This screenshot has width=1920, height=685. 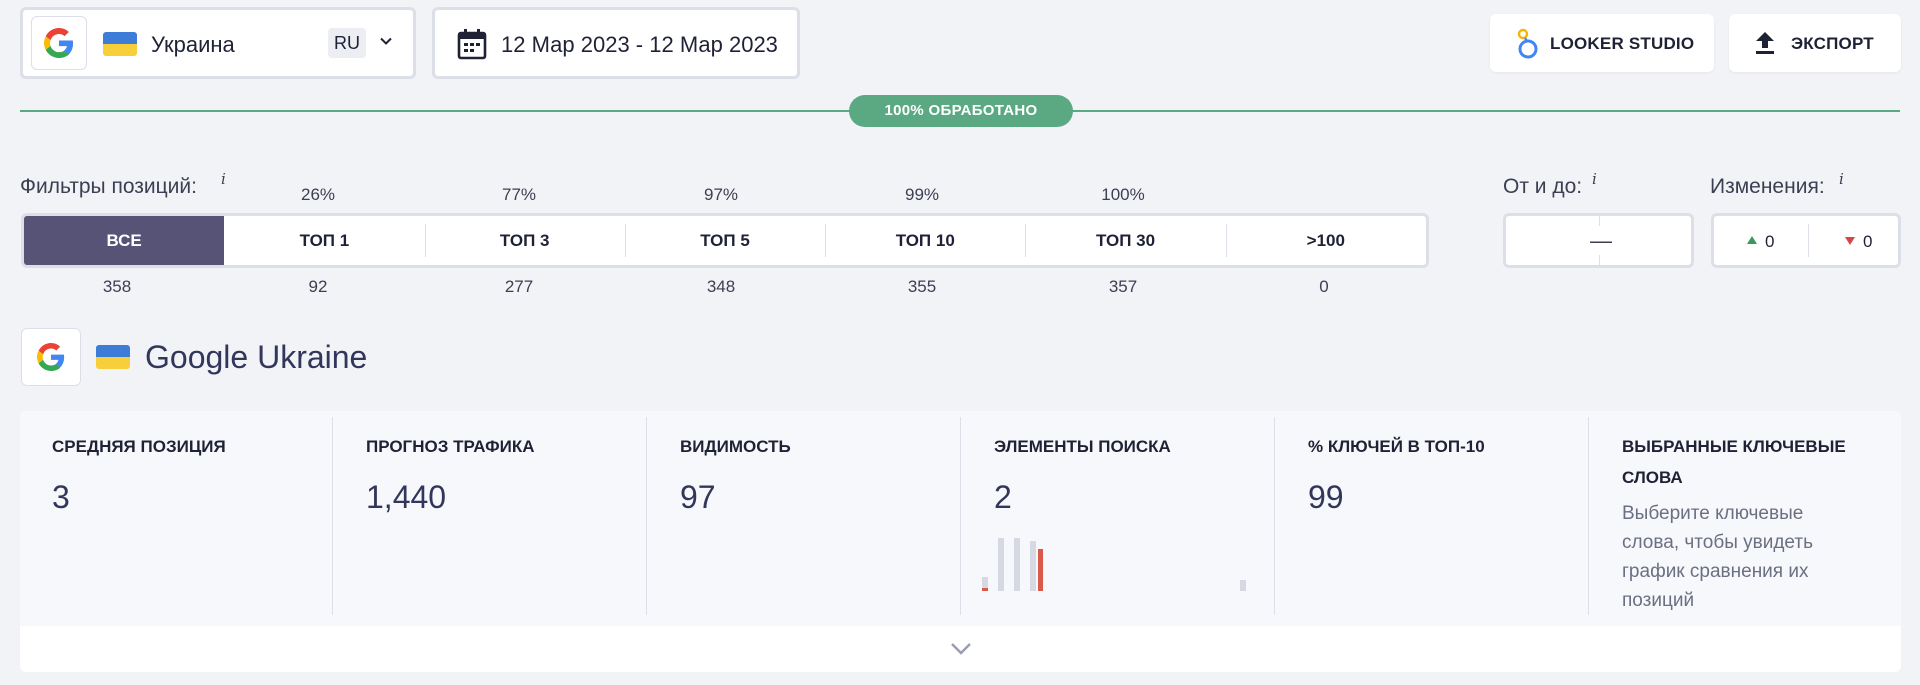 What do you see at coordinates (922, 286) in the screenshot?
I see `filter-count-top10: 355` at bounding box center [922, 286].